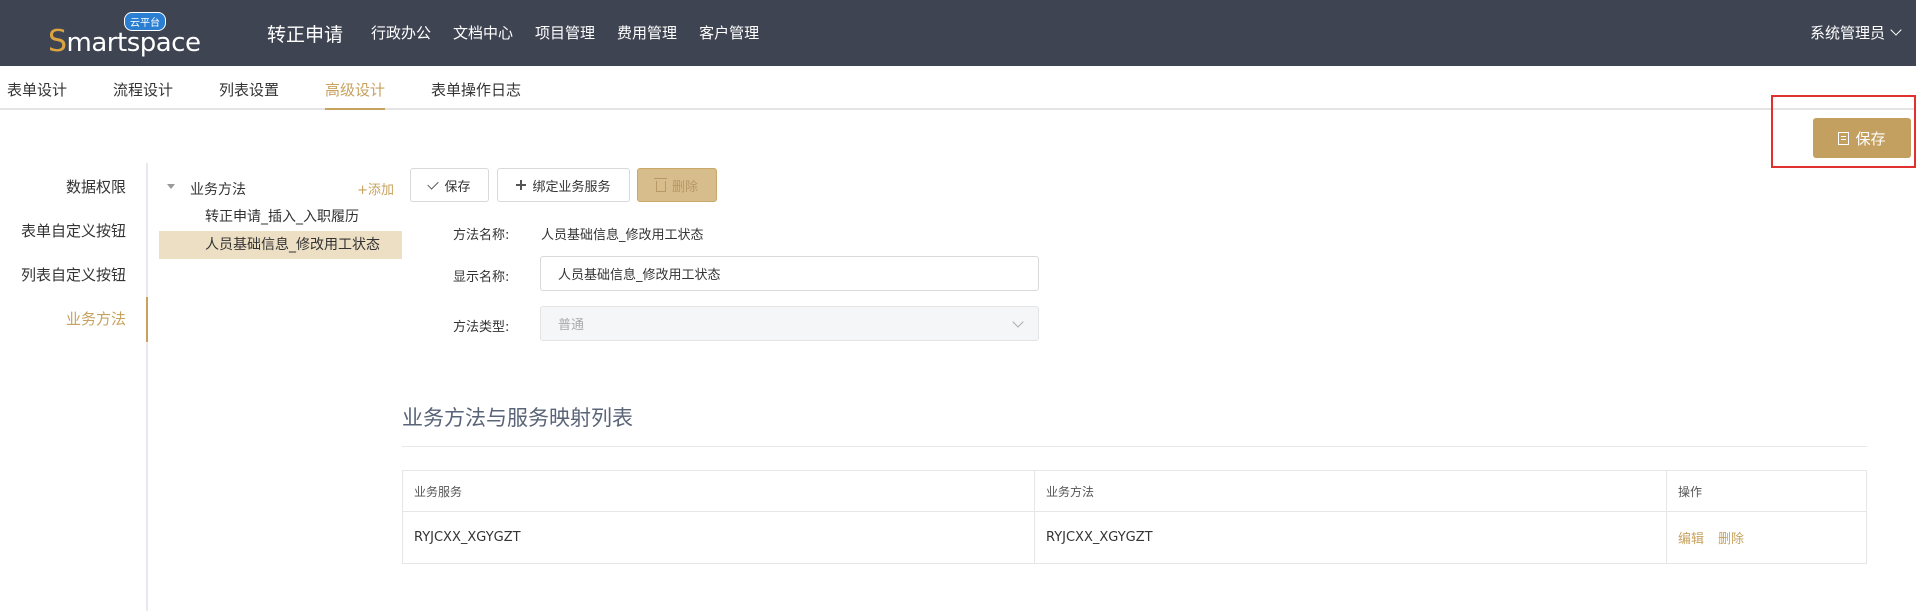  I want to click on column-header-actions: 操作, so click(1690, 491).